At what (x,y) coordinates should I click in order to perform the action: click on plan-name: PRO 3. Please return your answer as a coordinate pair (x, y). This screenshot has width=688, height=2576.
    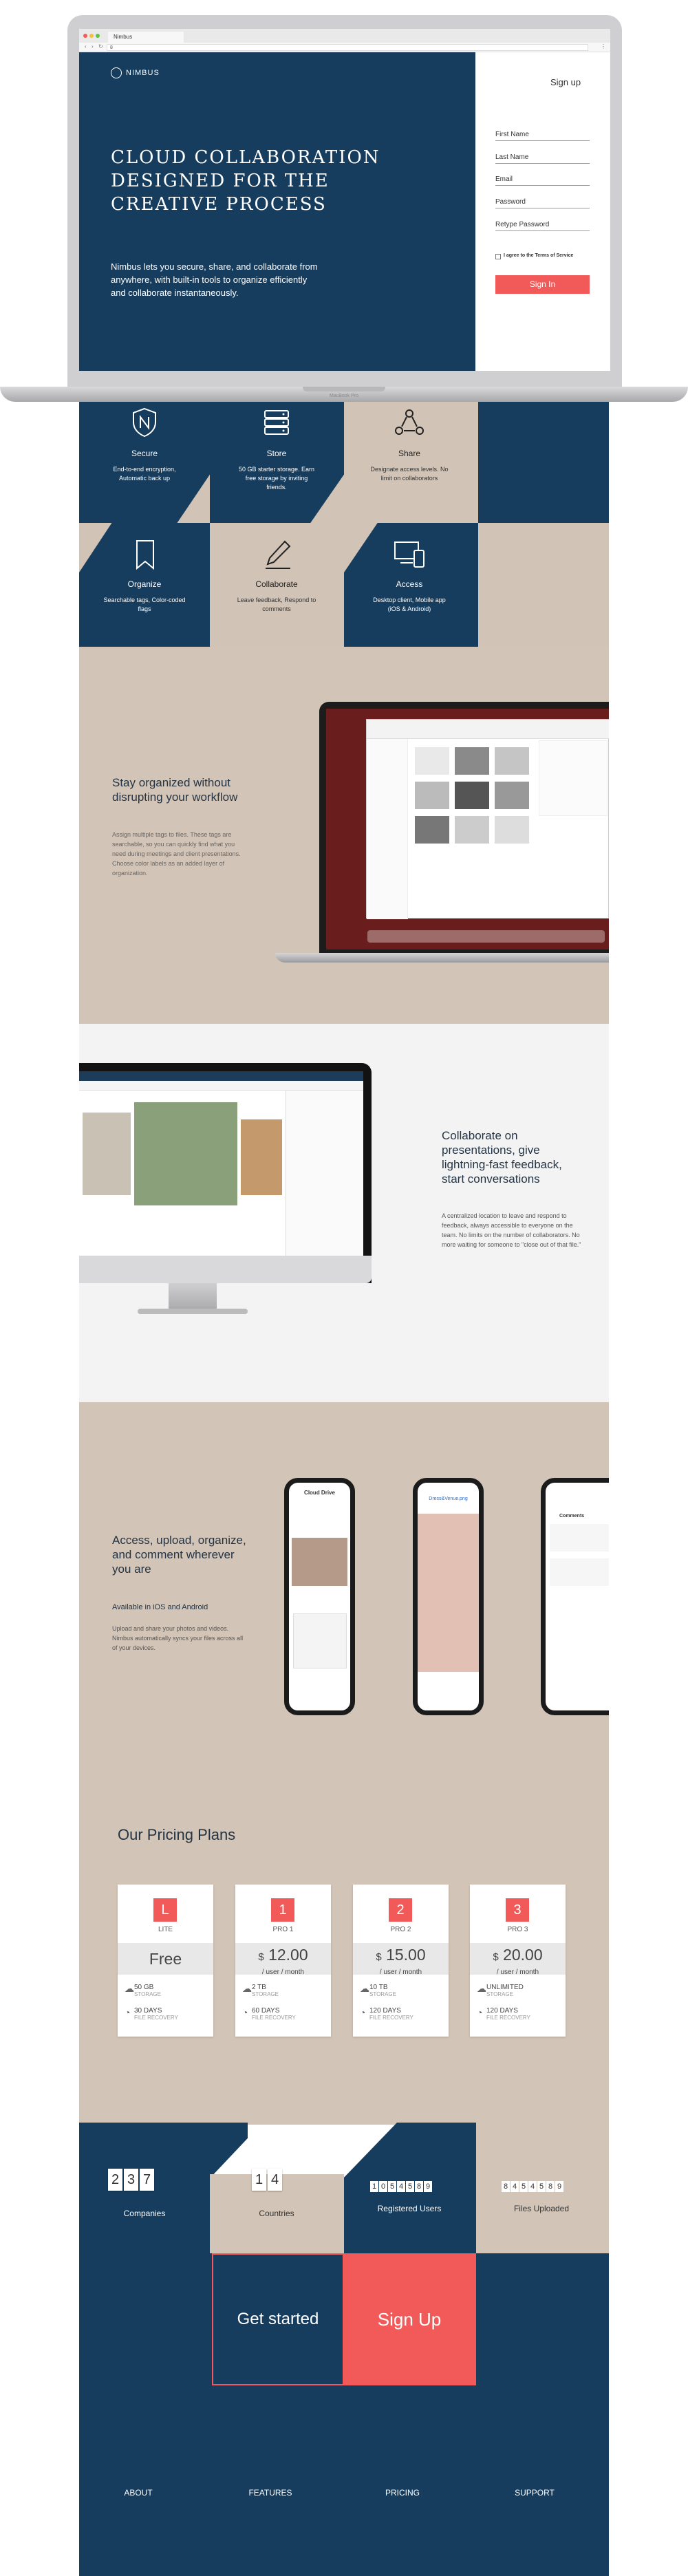
    Looking at the image, I should click on (517, 1929).